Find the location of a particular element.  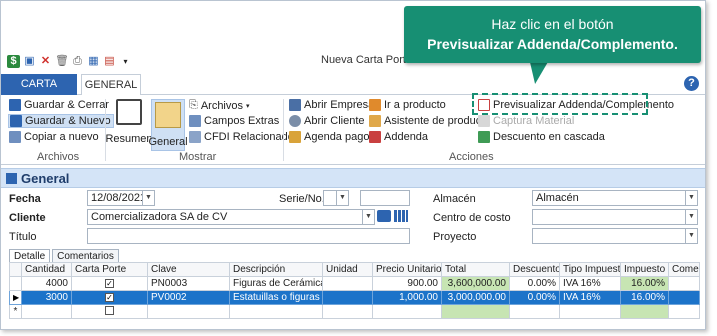

cell-cantidad: 4000 is located at coordinates (46, 283).